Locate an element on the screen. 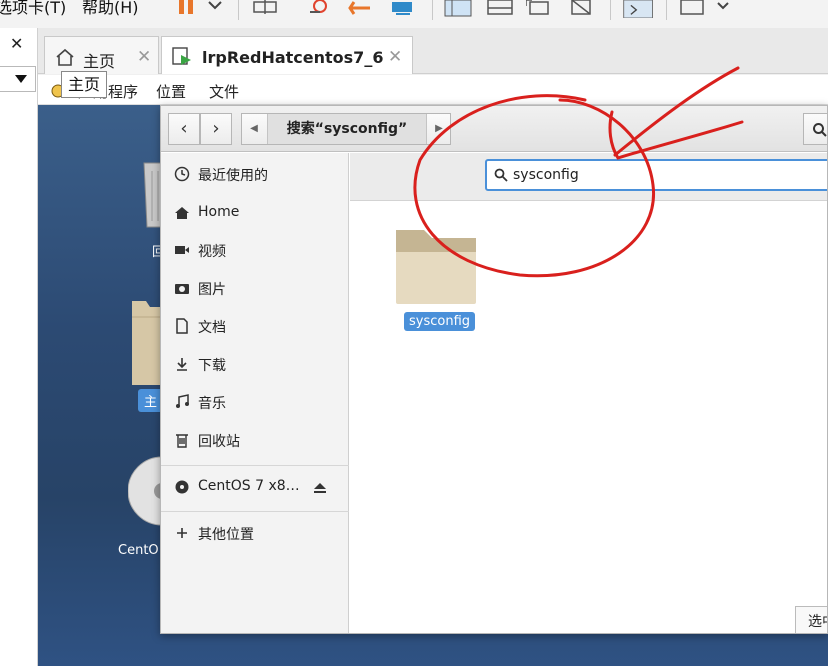  sidebar-item-pictures: 图片 is located at coordinates (255, 289).